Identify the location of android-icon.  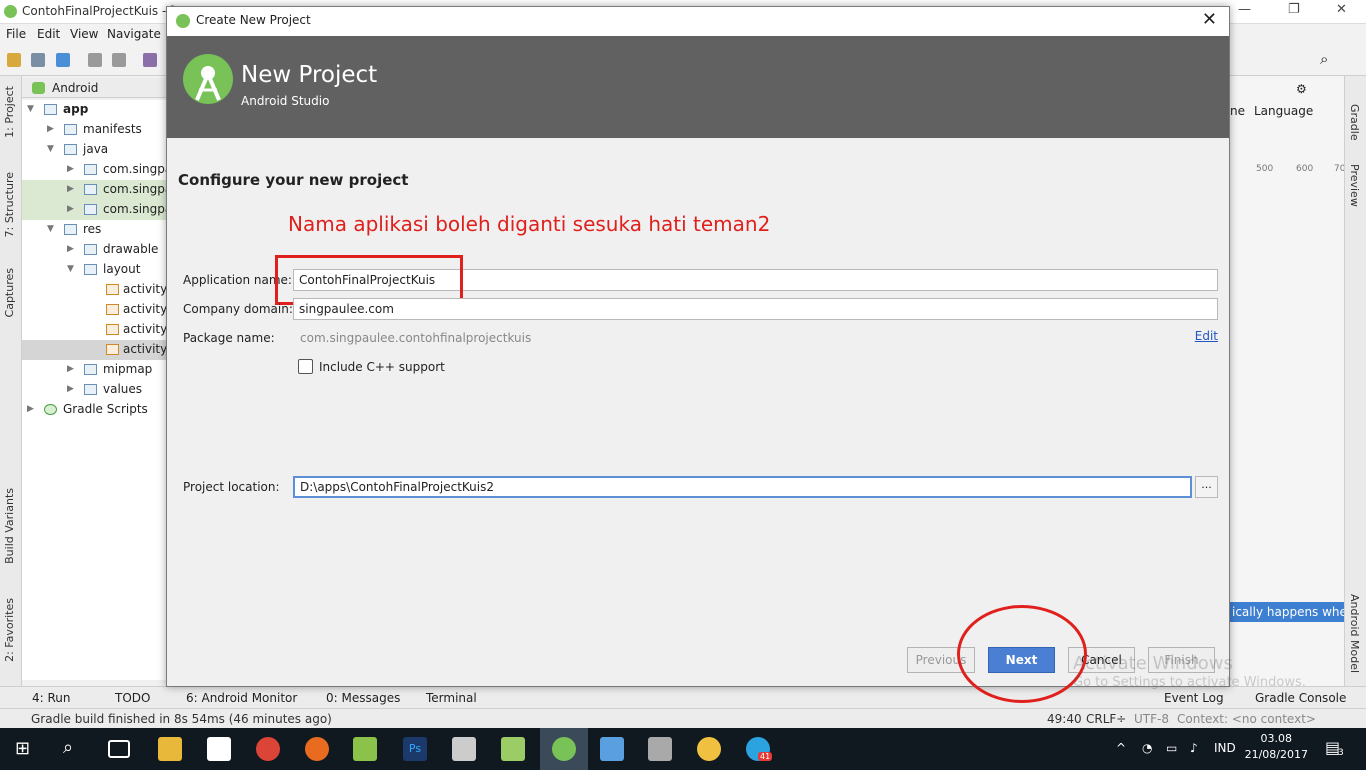
(38, 88).